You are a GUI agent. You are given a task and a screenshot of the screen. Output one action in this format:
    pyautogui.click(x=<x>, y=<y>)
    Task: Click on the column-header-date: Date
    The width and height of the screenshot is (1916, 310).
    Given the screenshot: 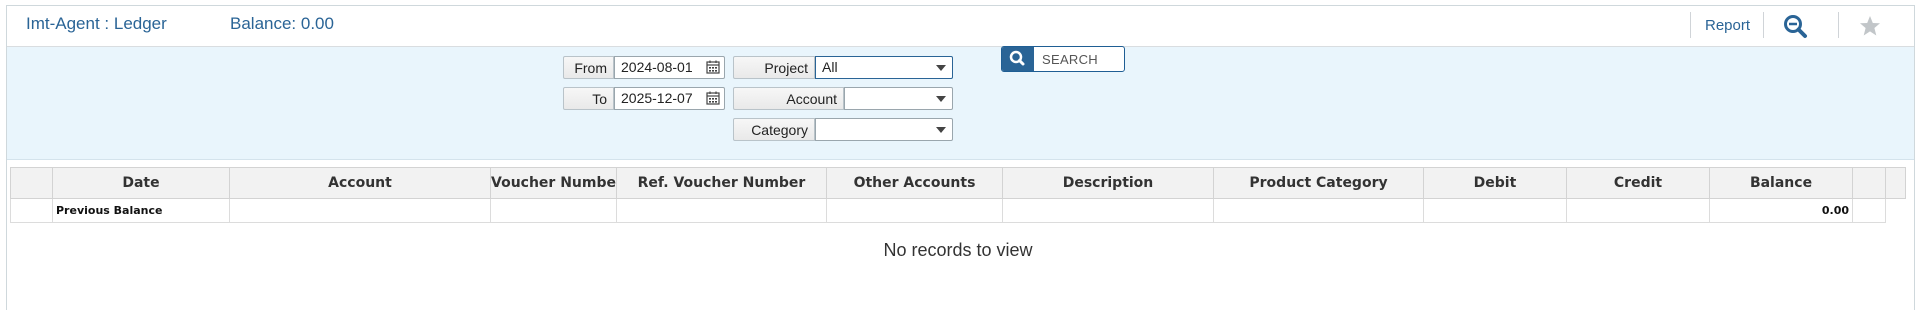 What is the action you would take?
    pyautogui.click(x=141, y=183)
    